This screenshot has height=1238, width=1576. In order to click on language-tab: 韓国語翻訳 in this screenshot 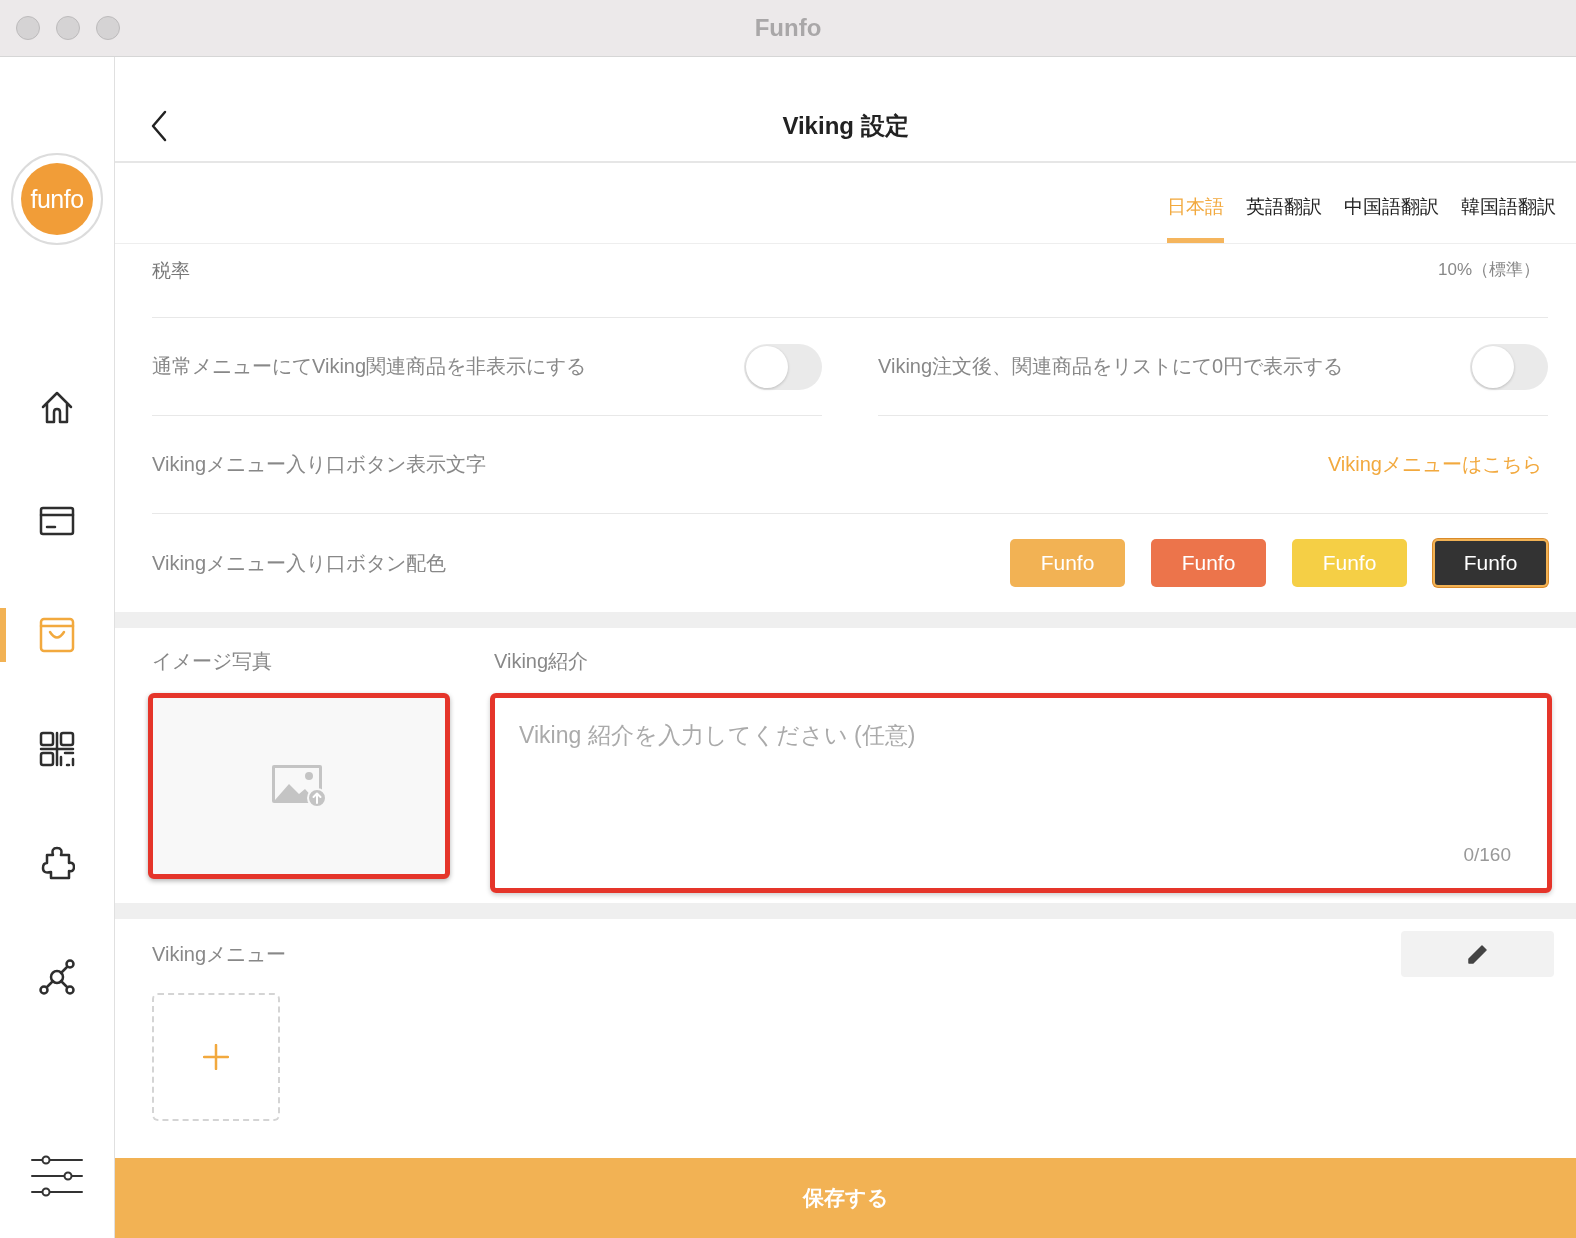, I will do `click(1508, 218)`.